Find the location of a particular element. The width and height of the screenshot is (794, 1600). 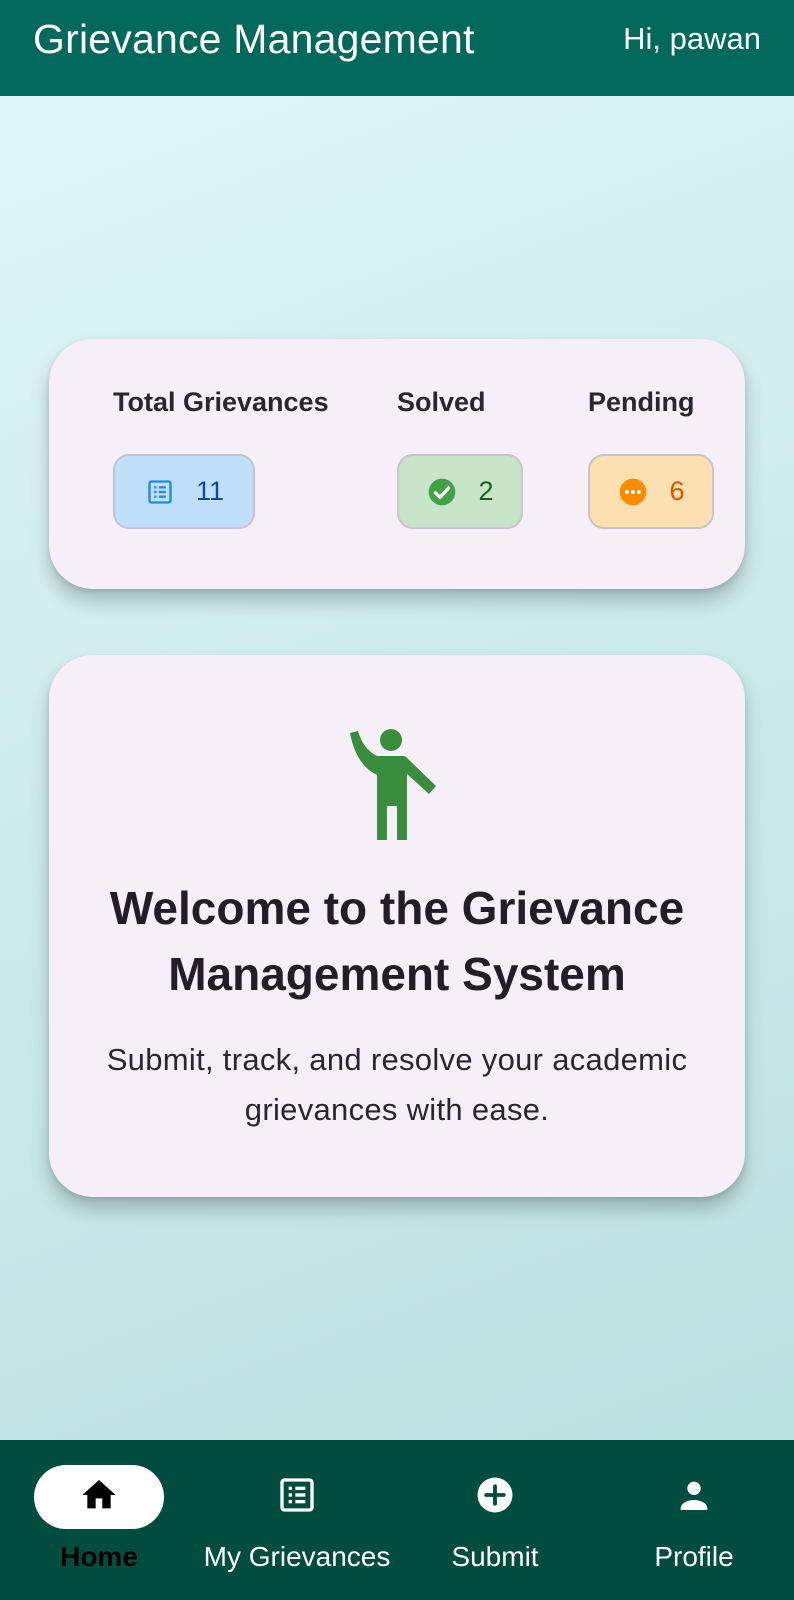

person-icon is located at coordinates (694, 1497).